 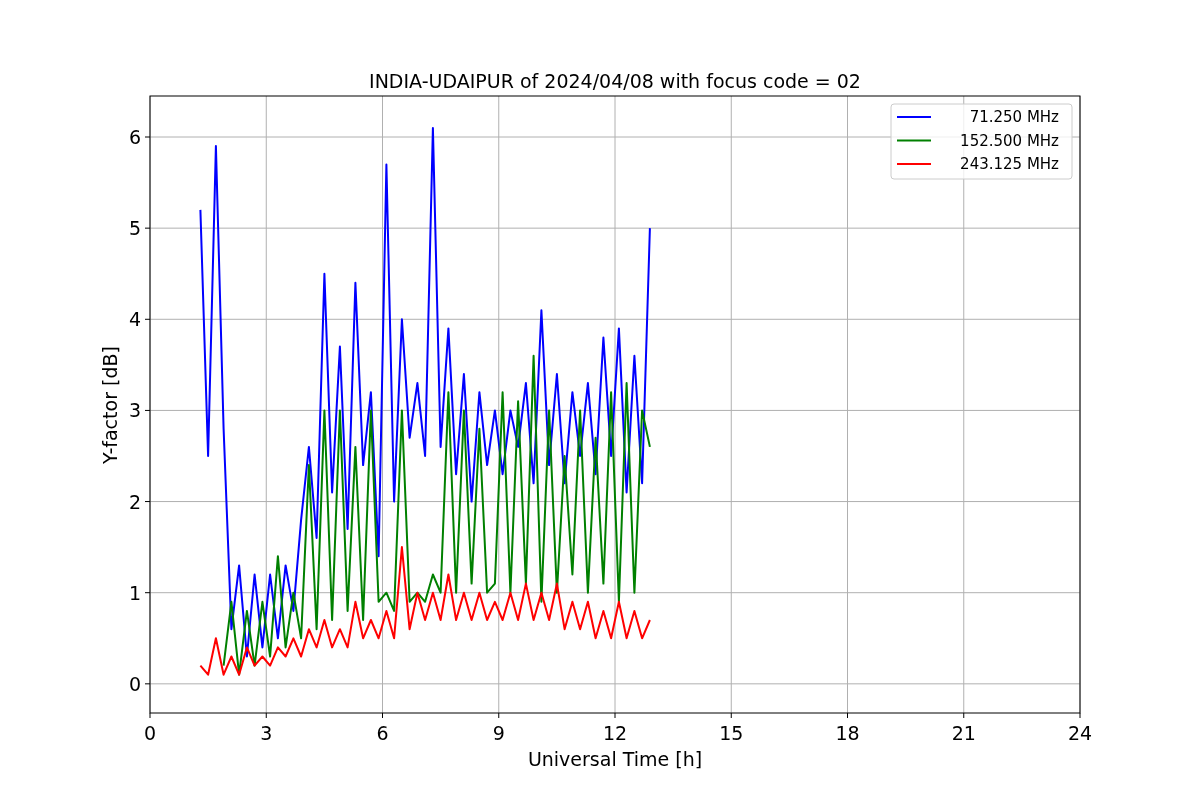 I want to click on legend-label: 152.500 MHz, so click(x=1009, y=140).